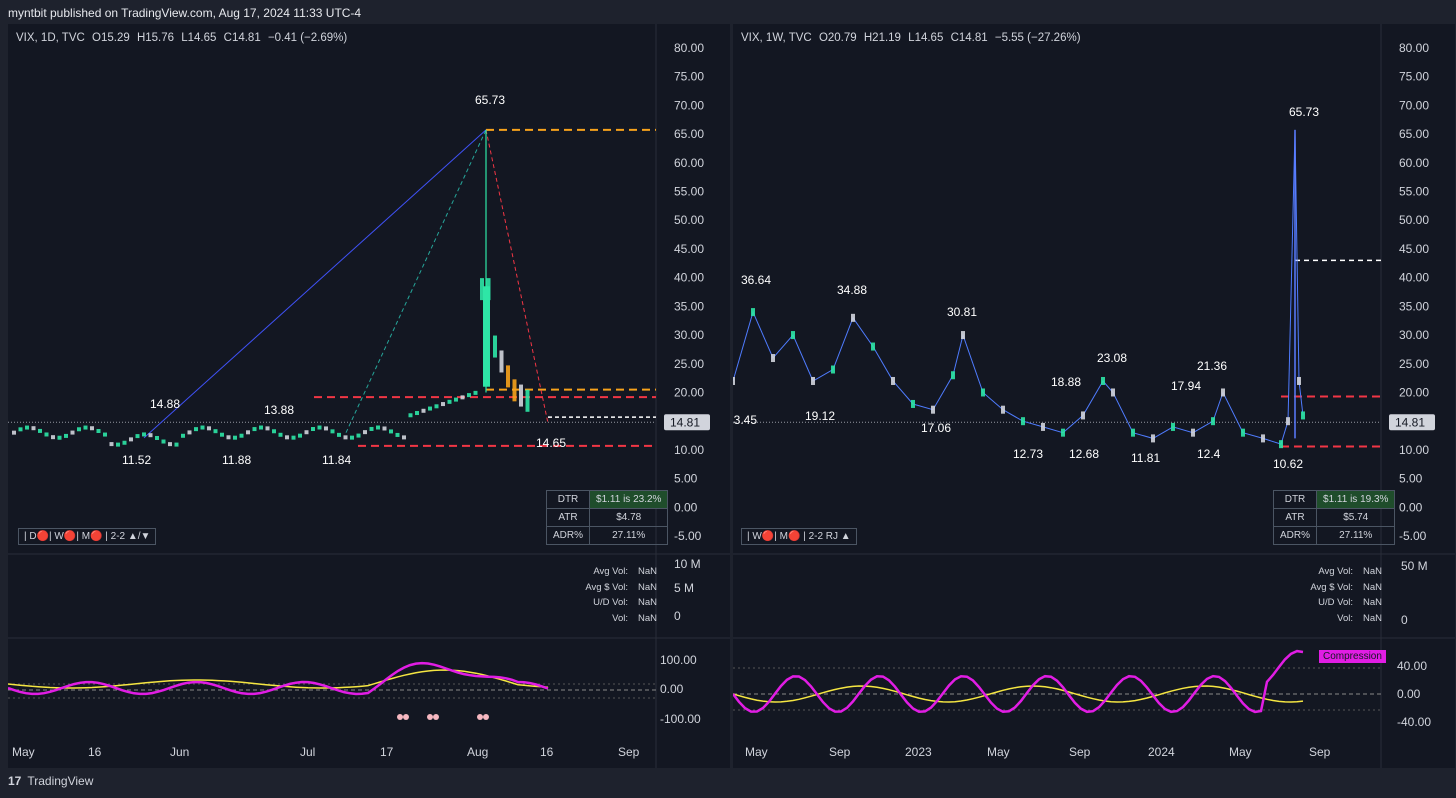 This screenshot has height=798, width=1456. I want to click on adr-value: 27.11%, so click(1356, 535).